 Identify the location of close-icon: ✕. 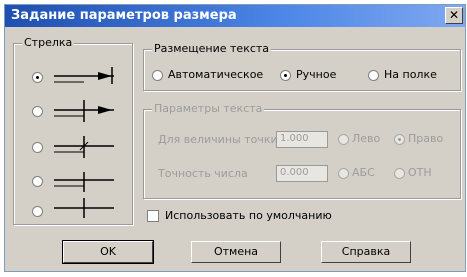
(454, 15).